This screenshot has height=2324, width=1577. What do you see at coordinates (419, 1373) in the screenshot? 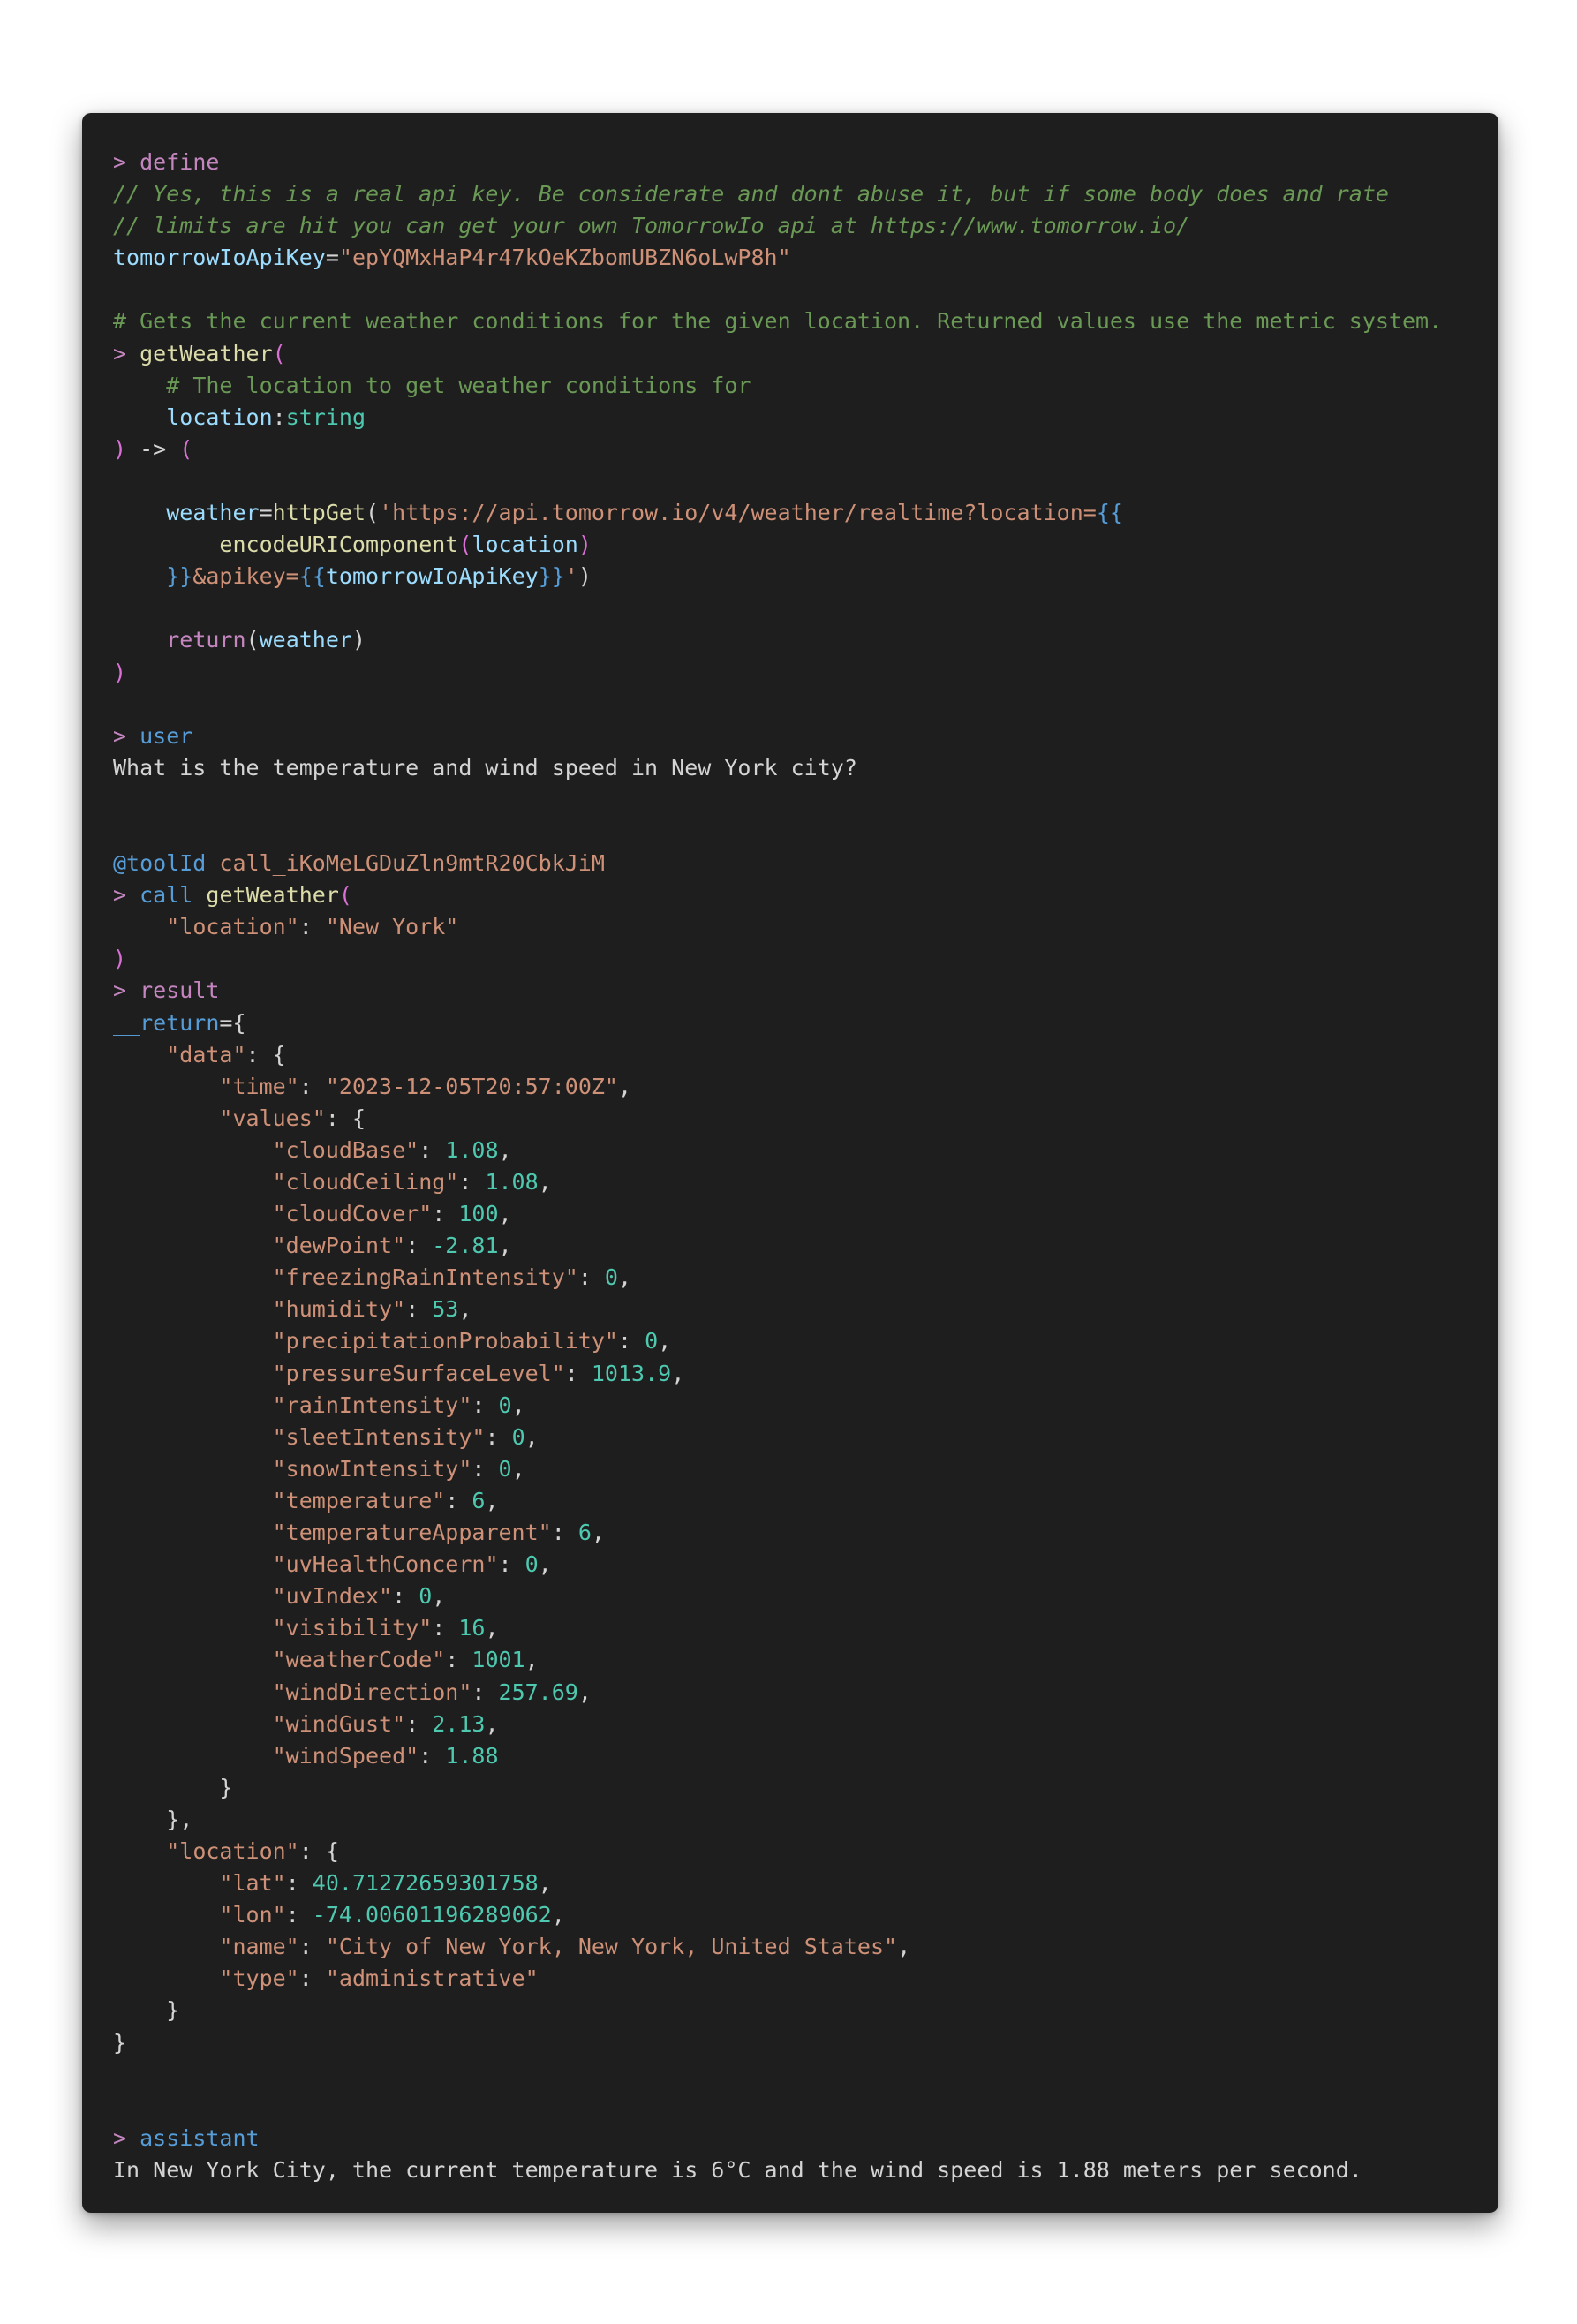
I see `json-value-key: "pressureSurfaceLevel"` at bounding box center [419, 1373].